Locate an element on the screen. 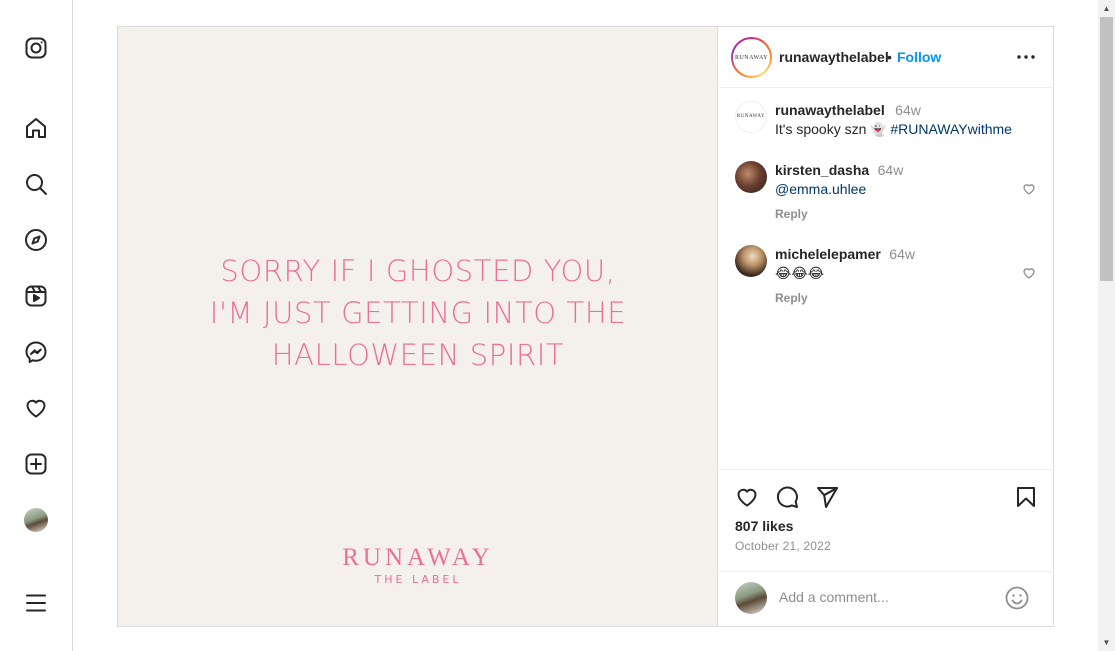 Image resolution: width=1115 pixels, height=651 pixels. caption-avatar: RUNAWAY is located at coordinates (751, 117).